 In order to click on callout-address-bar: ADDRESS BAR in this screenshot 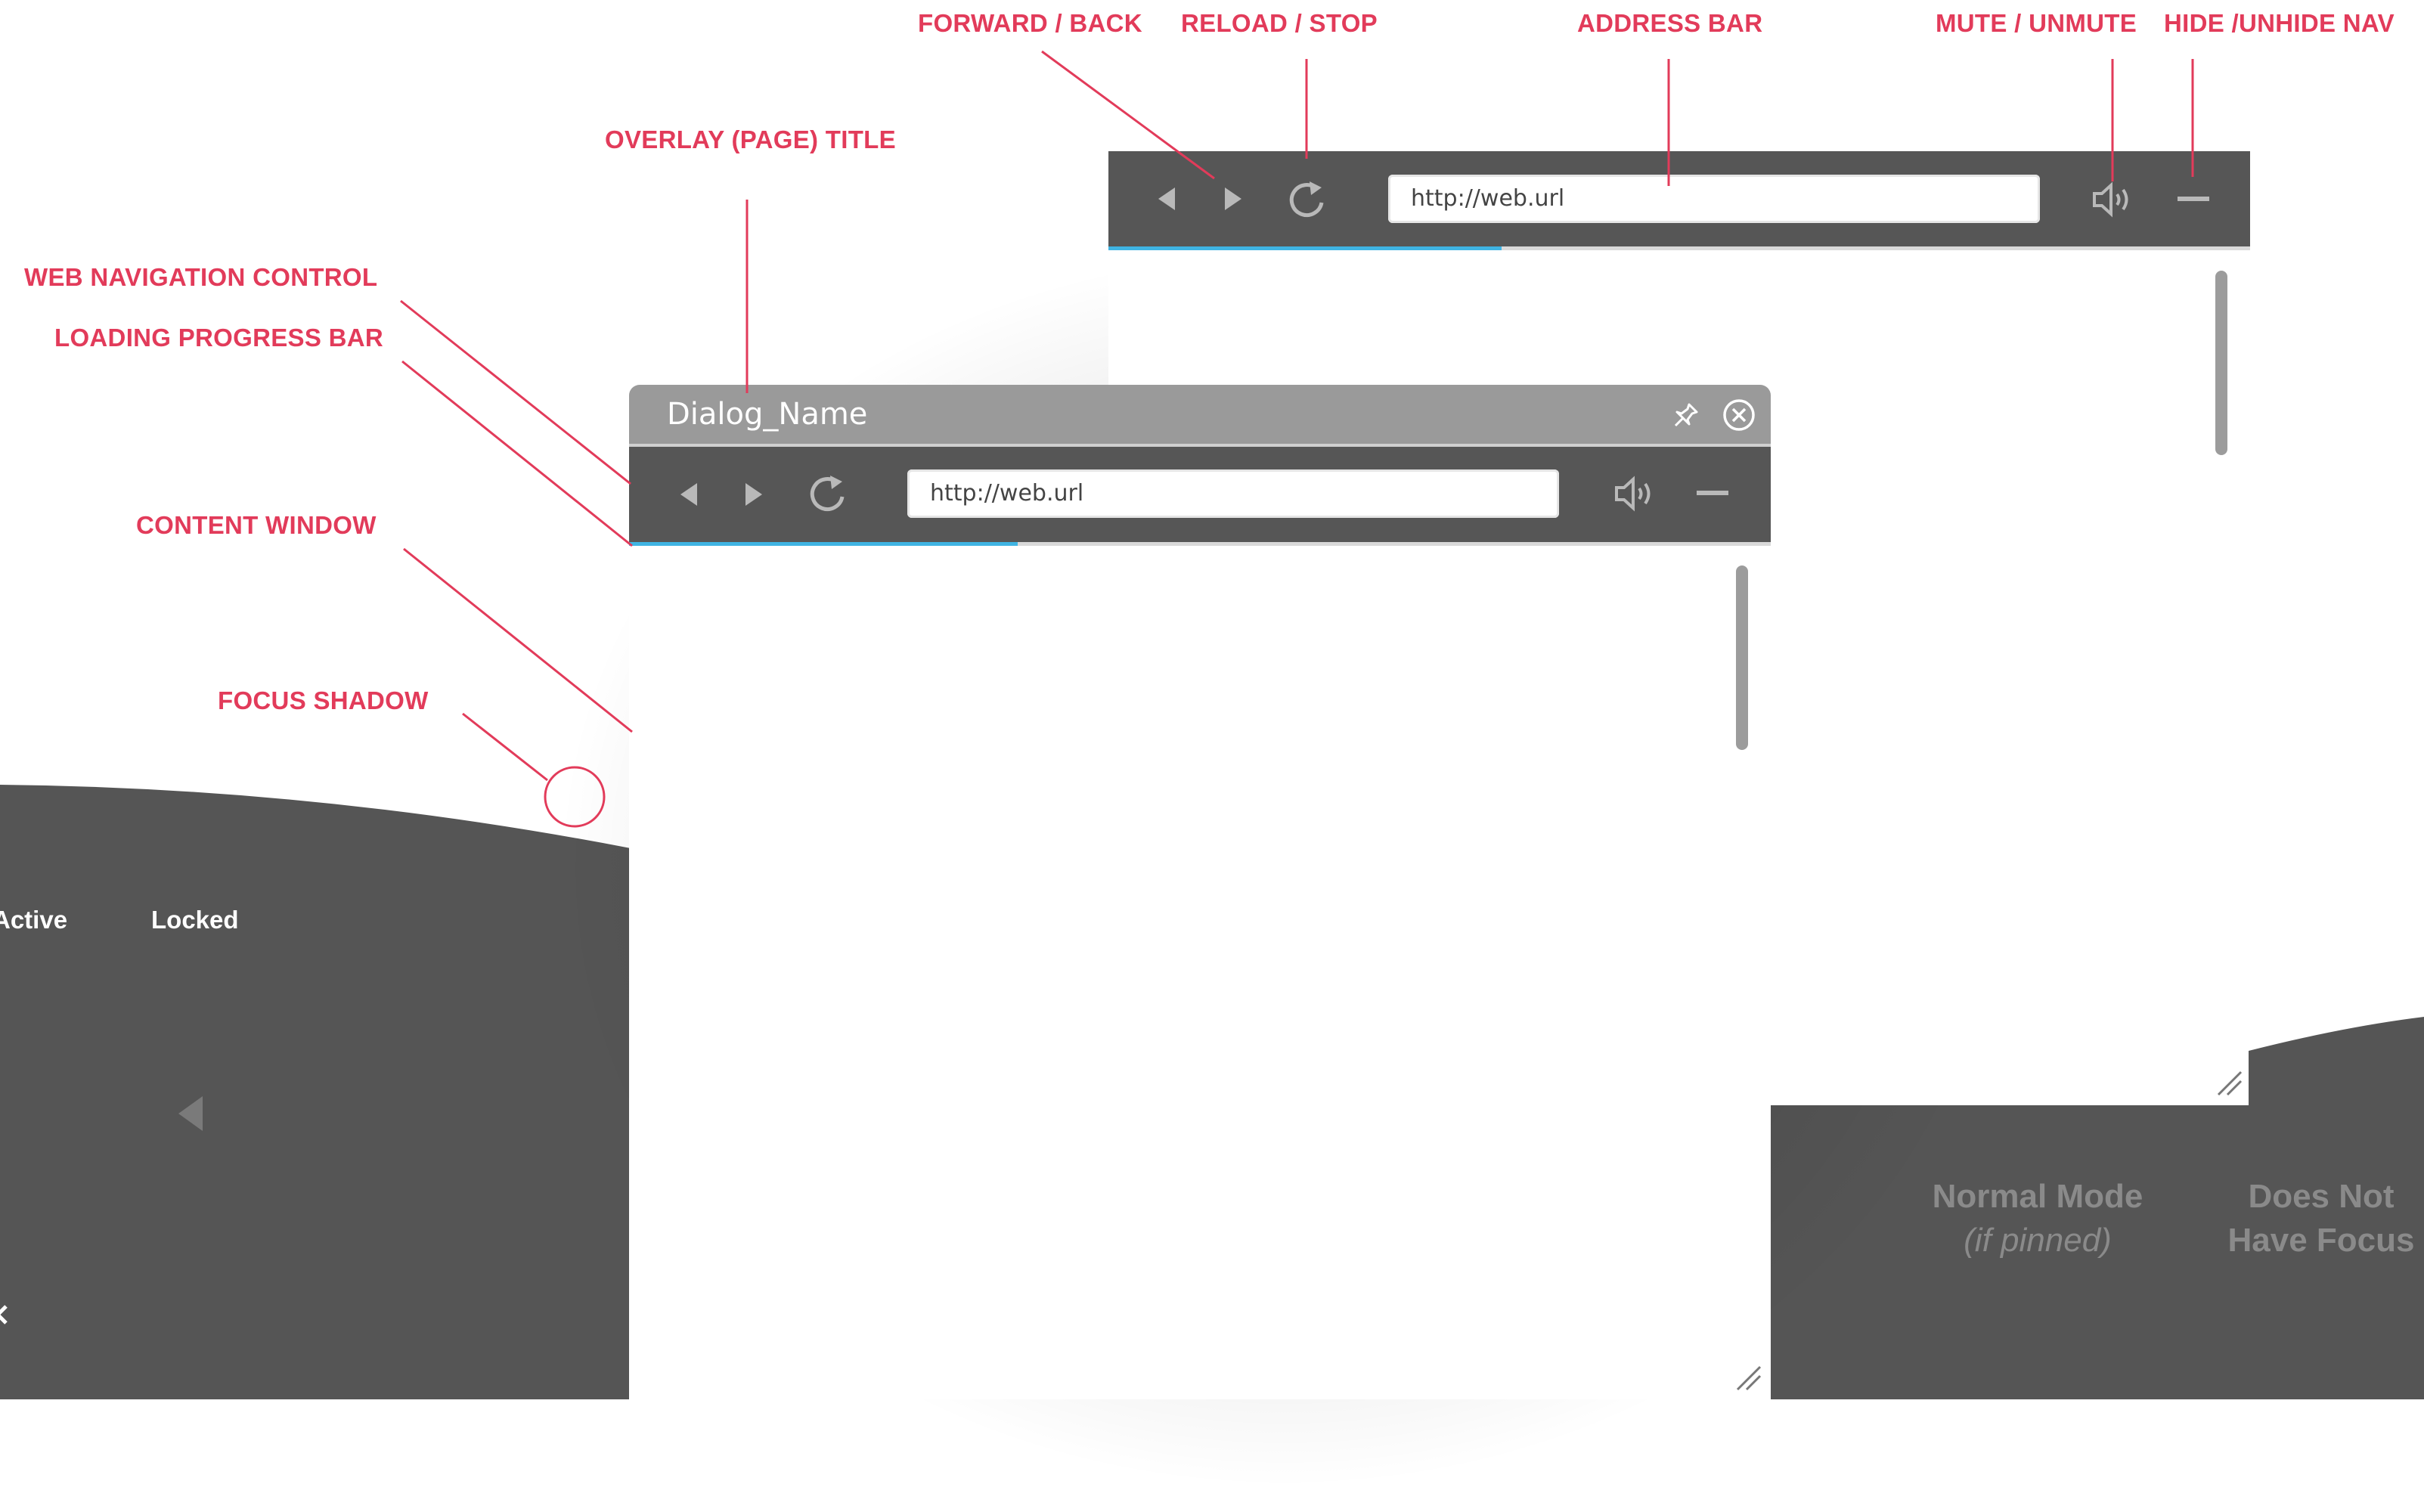, I will do `click(1670, 23)`.